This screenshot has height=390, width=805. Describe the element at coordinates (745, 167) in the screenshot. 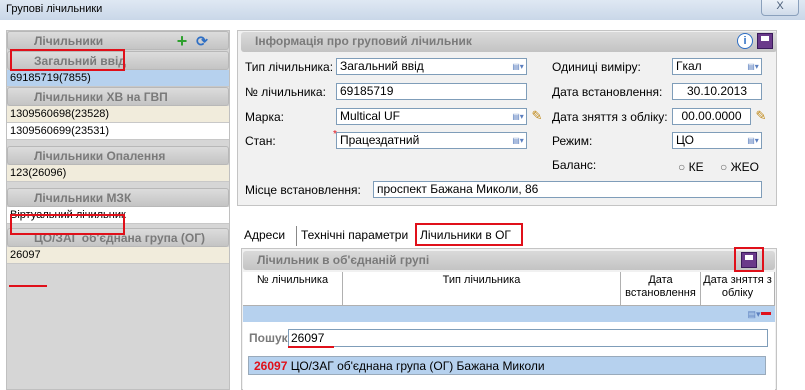

I see `radio-zheo-label: ЖЕО` at that location.